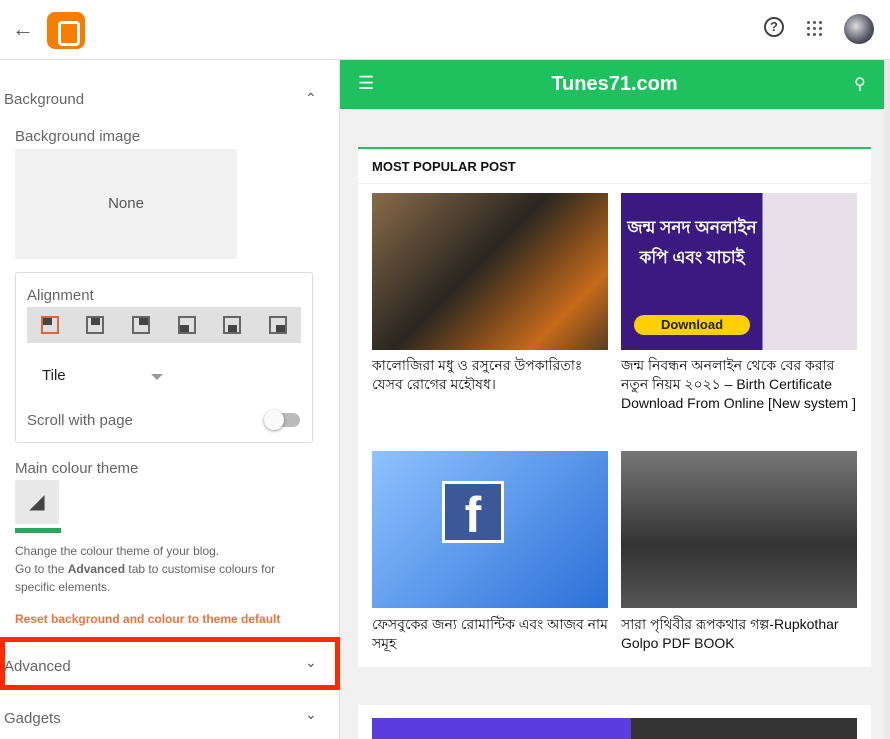 Image resolution: width=890 pixels, height=739 pixels. What do you see at coordinates (80, 420) in the screenshot?
I see `scroll-with-page-label: Scroll with page` at bounding box center [80, 420].